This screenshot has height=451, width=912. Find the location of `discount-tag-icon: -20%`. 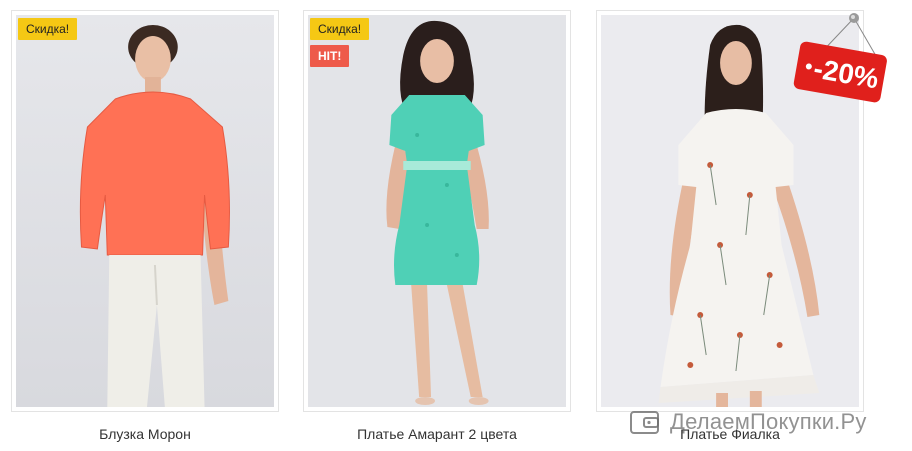

discount-tag-icon: -20% is located at coordinates (840, 58).